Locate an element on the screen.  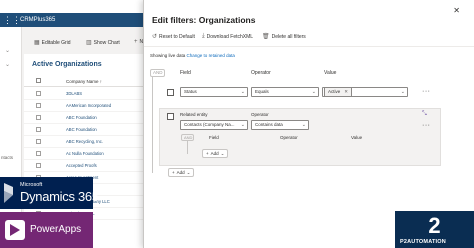
company-name-link: Accepted Proofs is located at coordinates (81, 165).